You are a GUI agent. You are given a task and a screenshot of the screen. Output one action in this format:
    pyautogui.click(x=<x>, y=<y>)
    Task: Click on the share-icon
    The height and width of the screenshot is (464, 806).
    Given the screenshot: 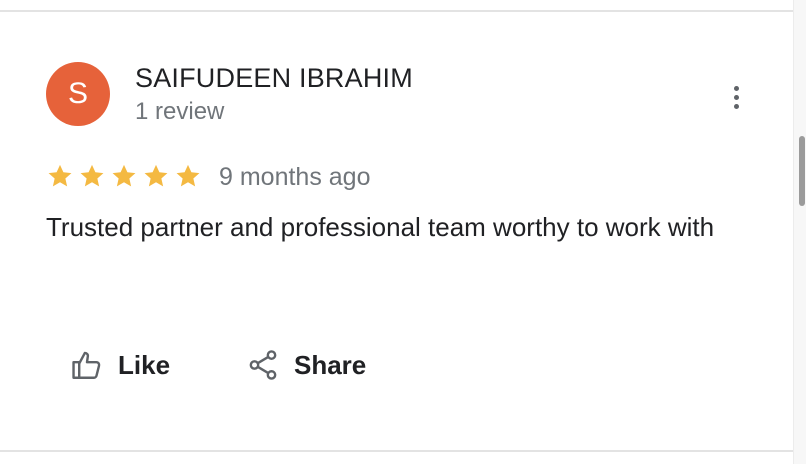 What is the action you would take?
    pyautogui.click(x=263, y=365)
    